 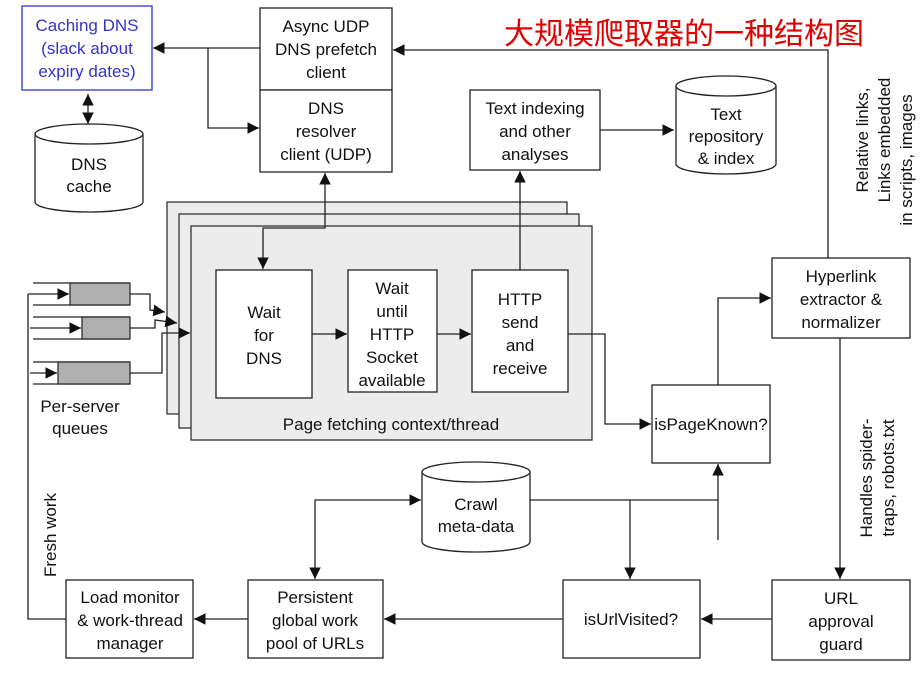 I want to click on page-fetching-label: Page fetching context/thread, so click(x=391, y=424).